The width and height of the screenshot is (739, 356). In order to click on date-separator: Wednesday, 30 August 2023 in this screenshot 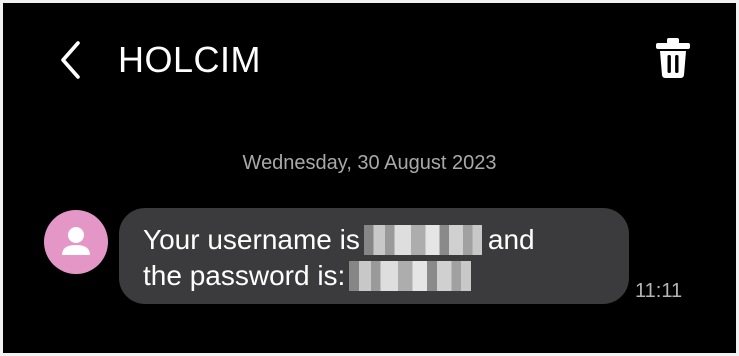, I will do `click(369, 163)`.